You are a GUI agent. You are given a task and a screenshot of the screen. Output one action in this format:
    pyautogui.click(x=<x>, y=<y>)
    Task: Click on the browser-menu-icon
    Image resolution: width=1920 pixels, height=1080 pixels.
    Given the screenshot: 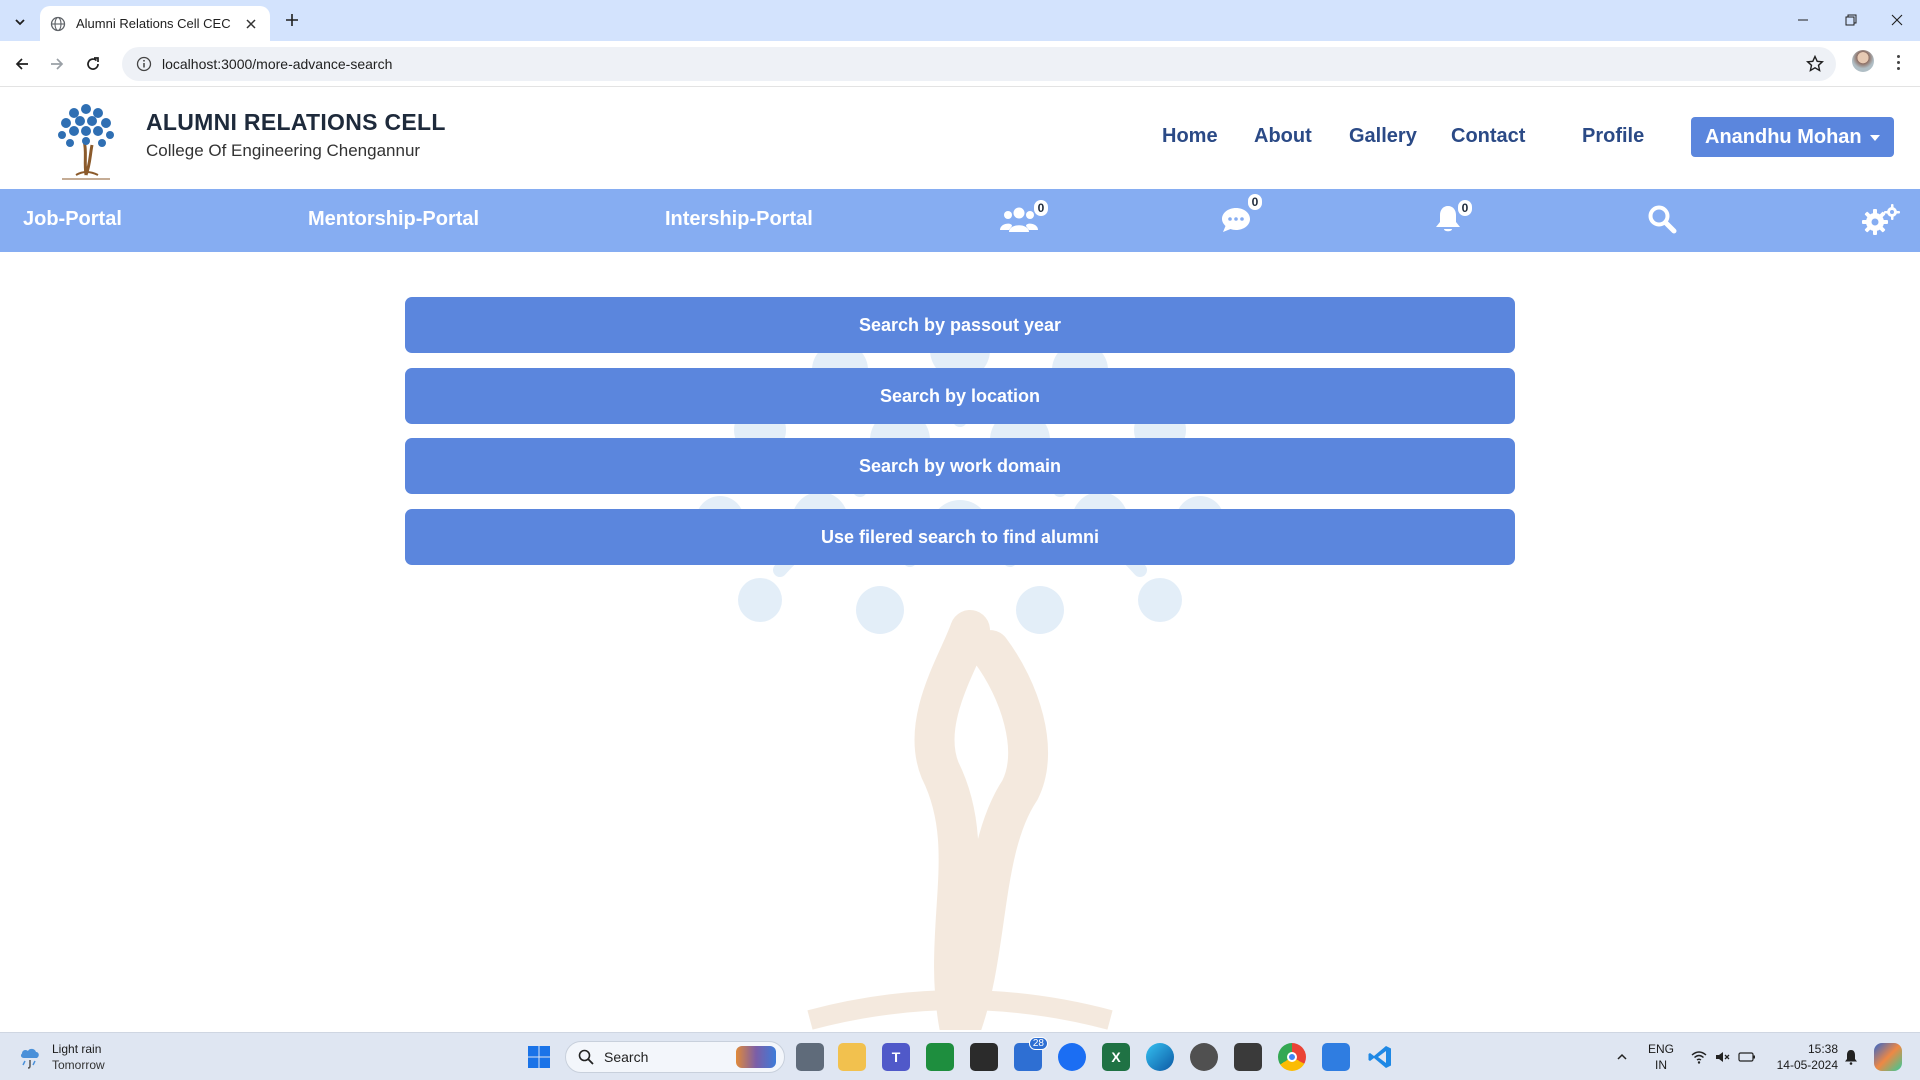 What is the action you would take?
    pyautogui.click(x=1898, y=62)
    